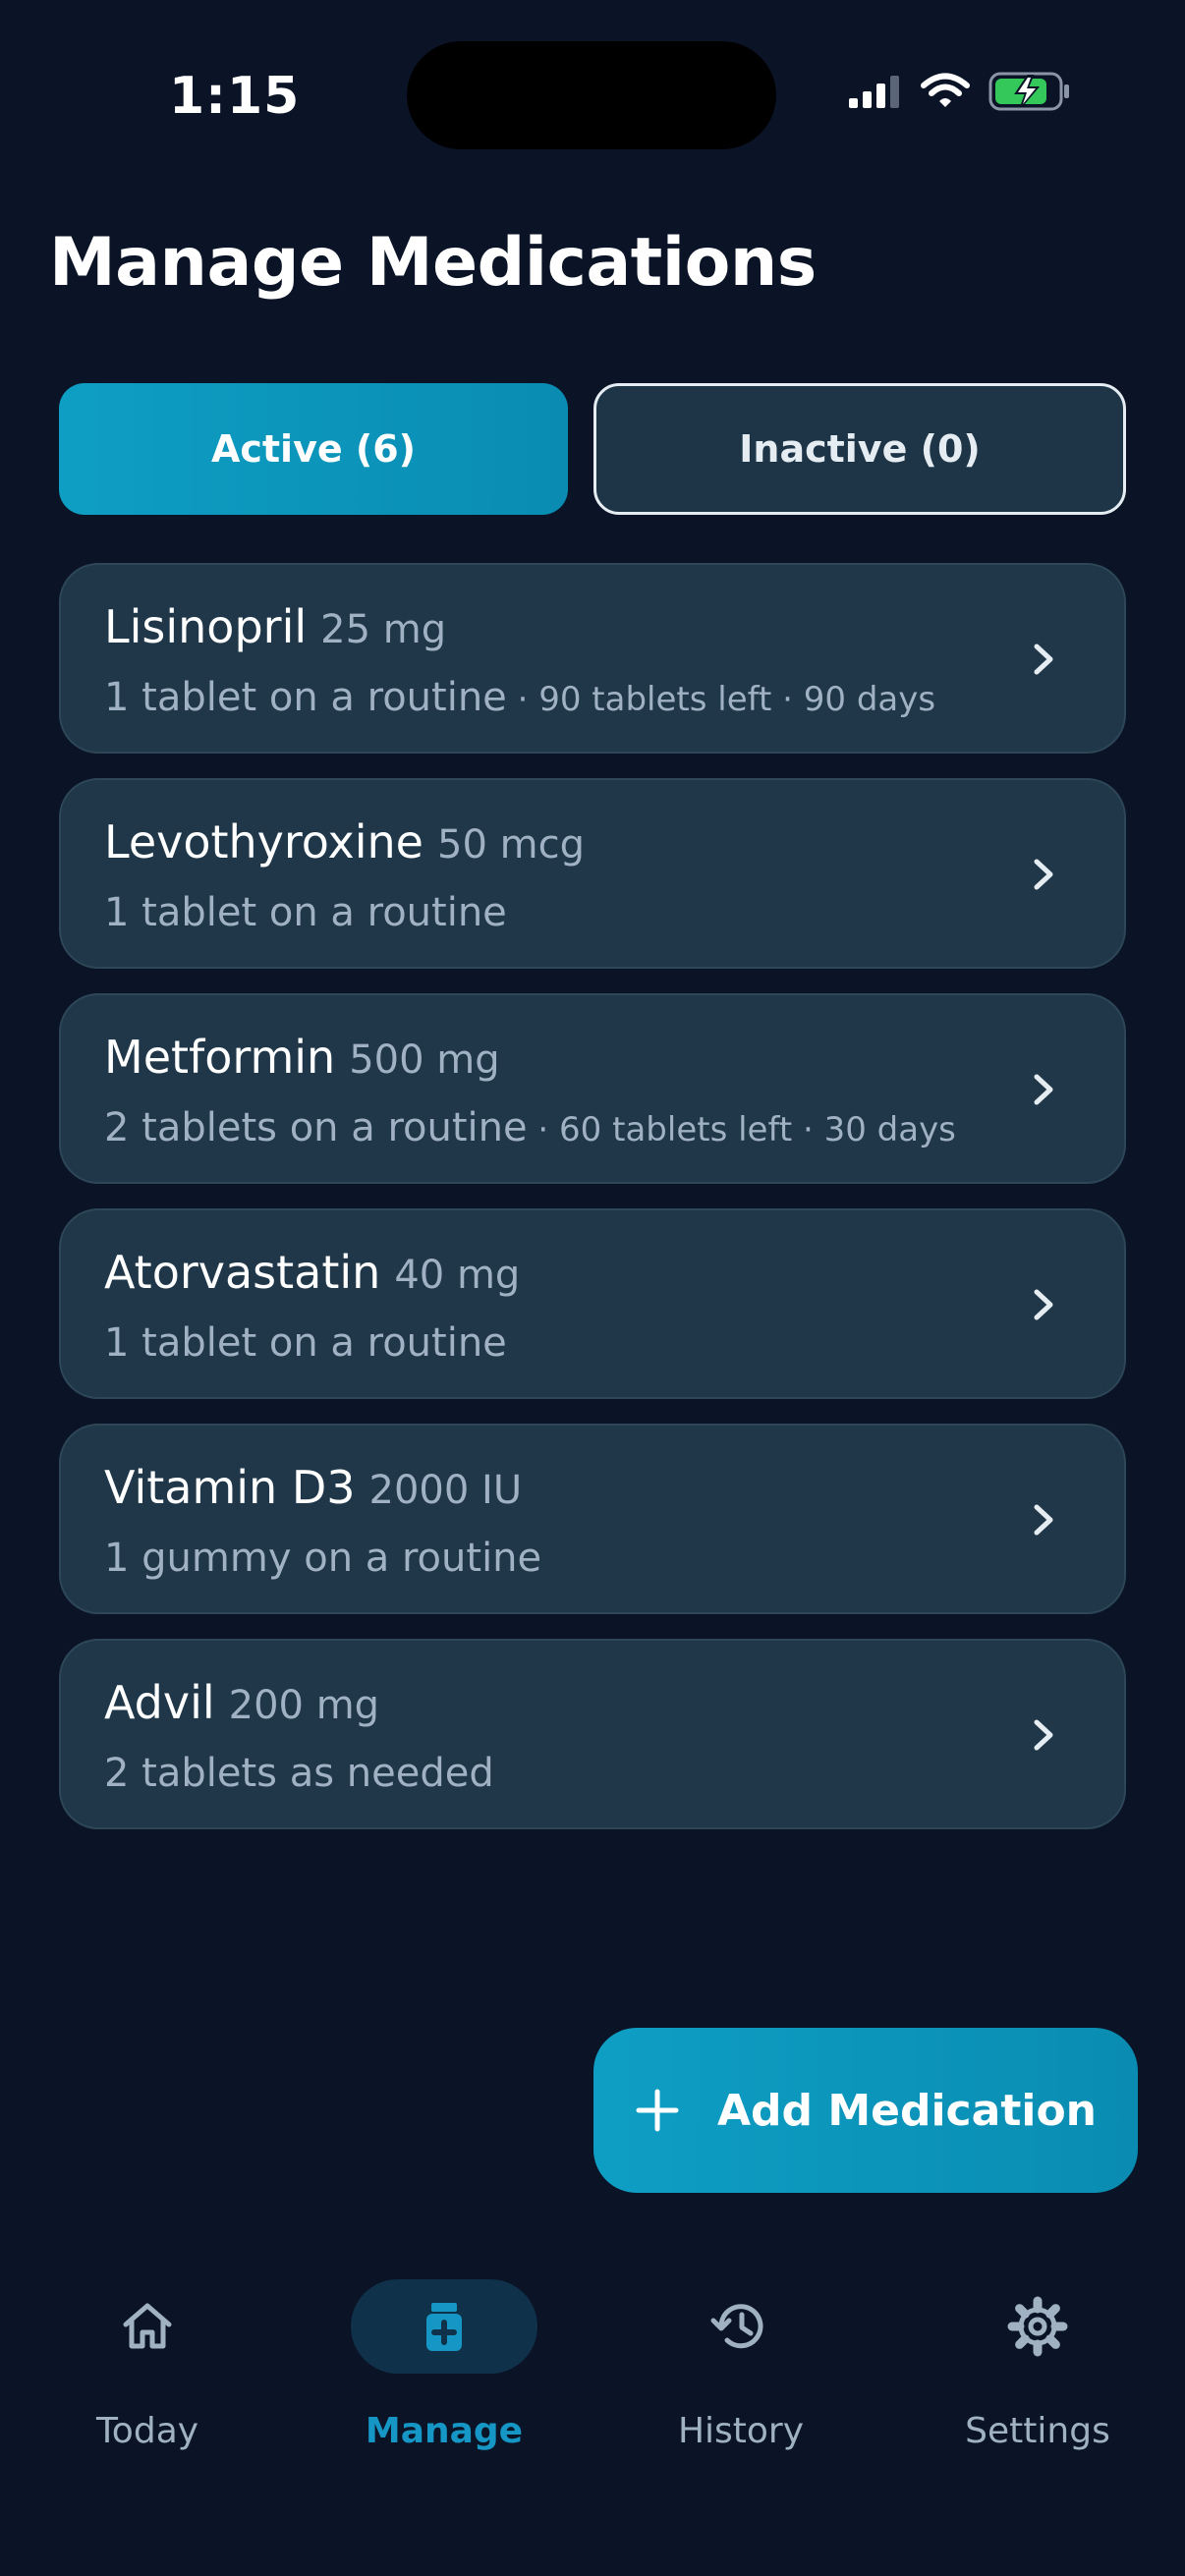 This screenshot has width=1185, height=2576. I want to click on medication-schedule: 1 gummy on a routine, so click(323, 1558).